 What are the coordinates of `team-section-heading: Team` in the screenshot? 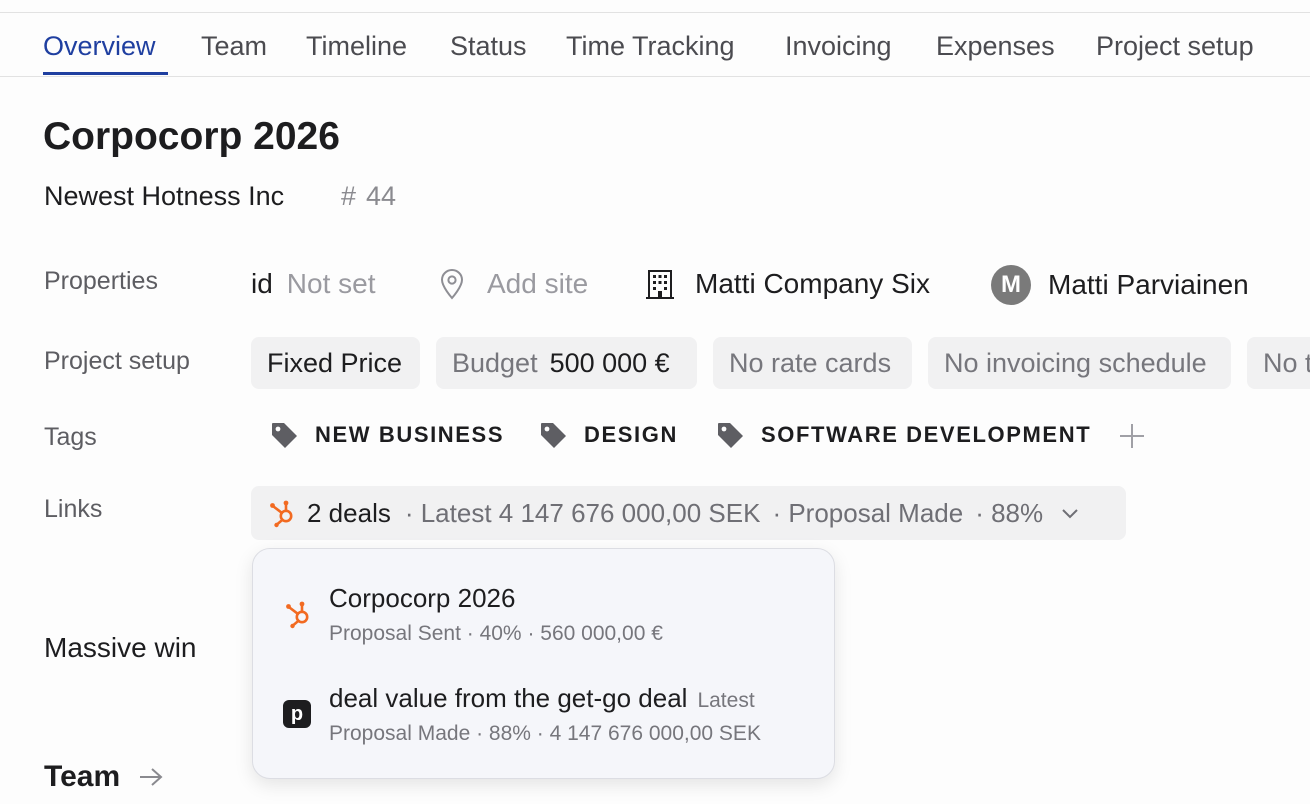 It's located at (104, 777).